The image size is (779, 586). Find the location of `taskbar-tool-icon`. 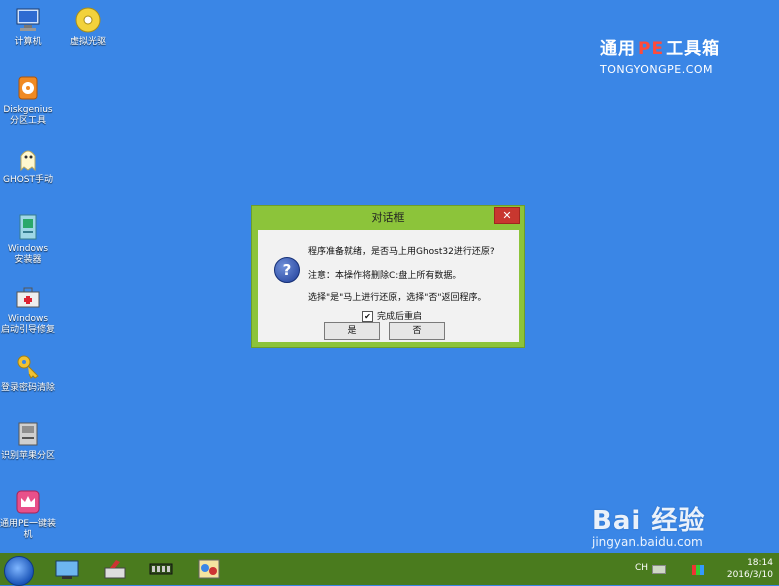

taskbar-tool-icon is located at coordinates (115, 569).